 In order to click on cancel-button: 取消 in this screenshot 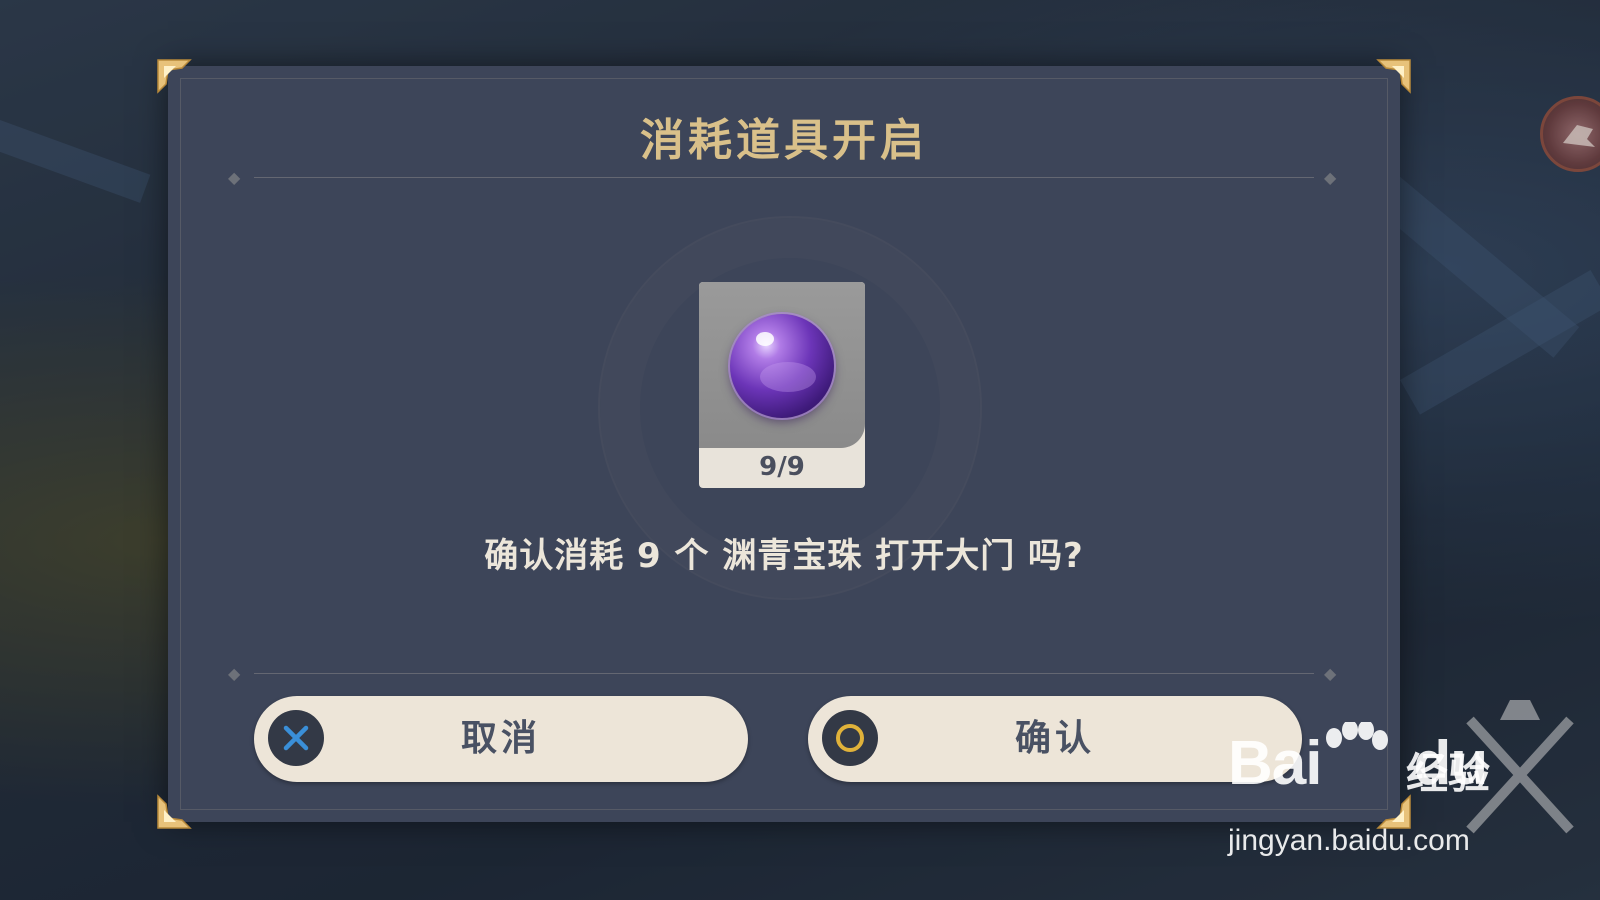, I will do `click(501, 739)`.